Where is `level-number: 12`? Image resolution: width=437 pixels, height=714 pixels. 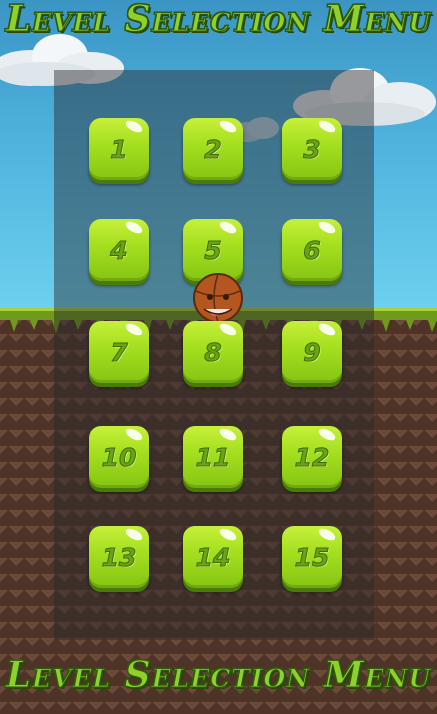
level-number: 12 is located at coordinates (312, 457).